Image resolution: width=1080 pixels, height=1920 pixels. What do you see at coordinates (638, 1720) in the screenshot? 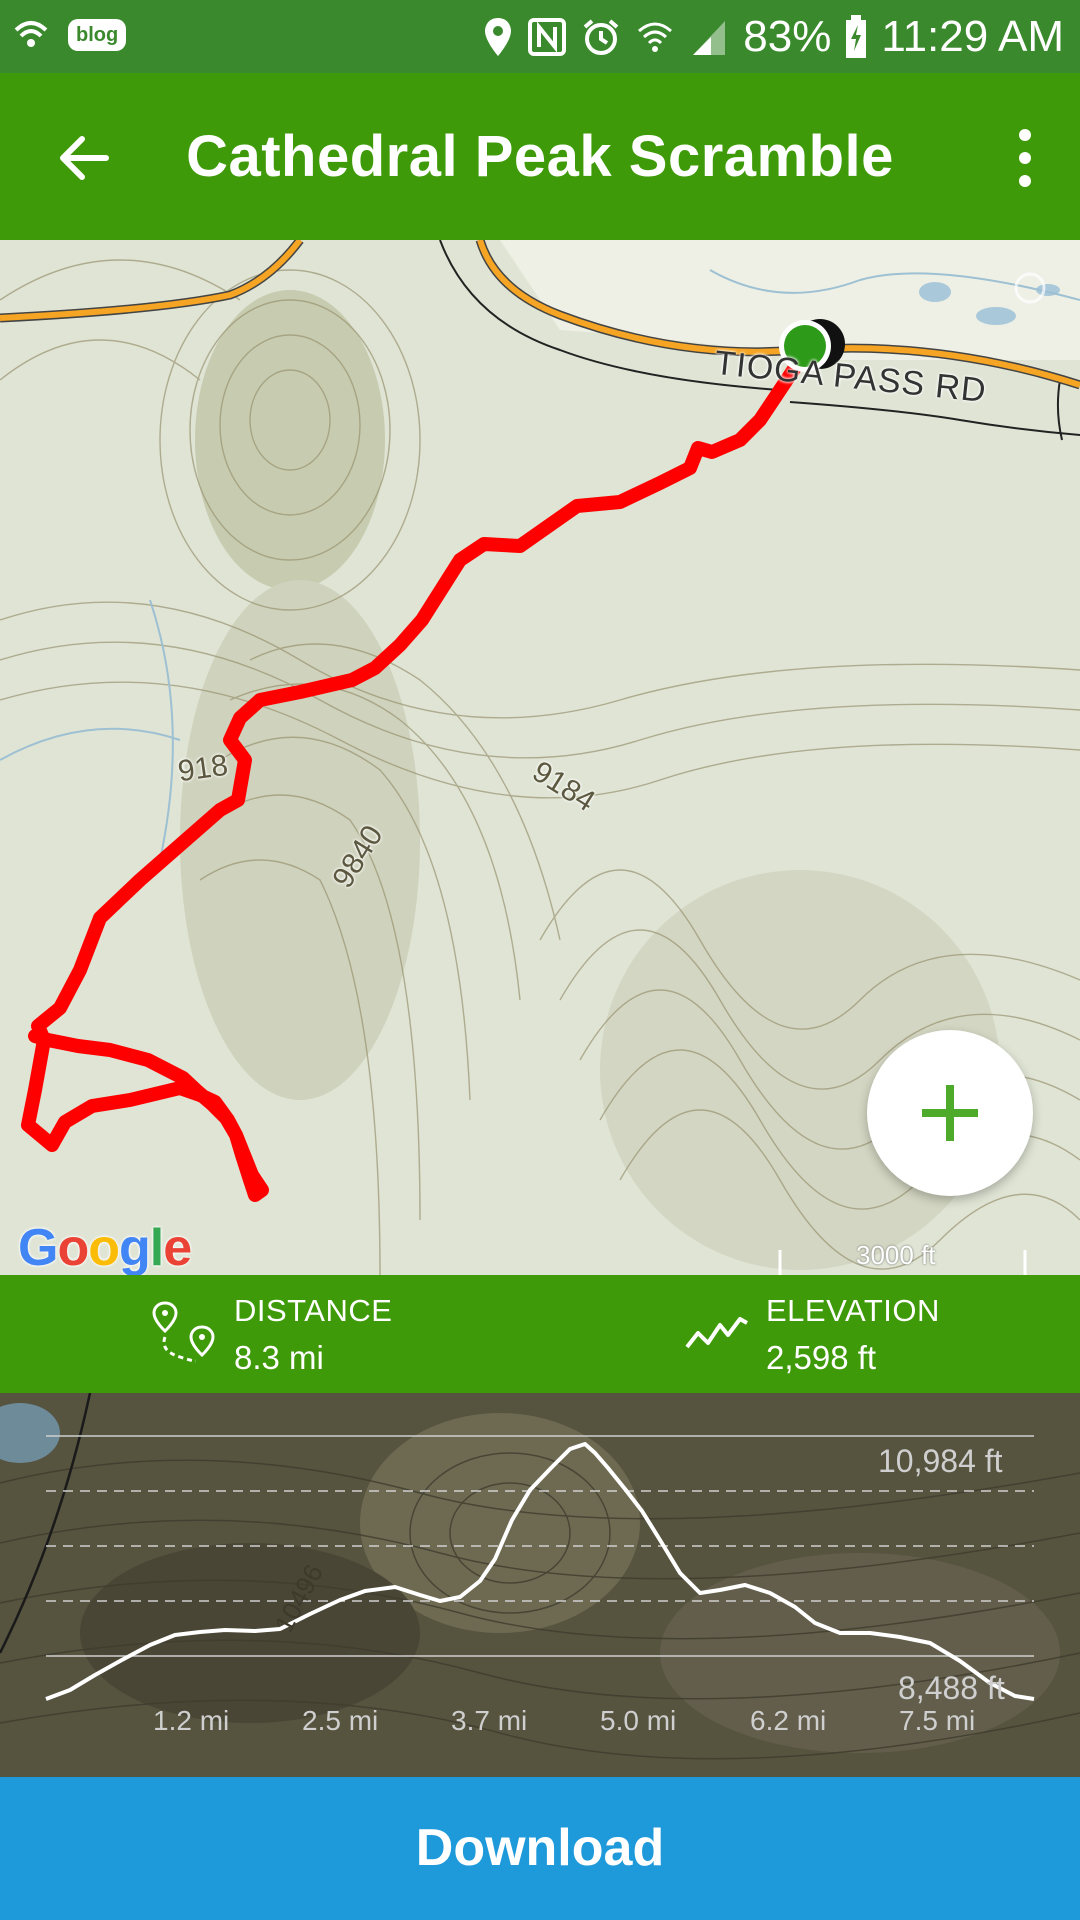
I see `x-tick-label: 5.0 mi` at bounding box center [638, 1720].